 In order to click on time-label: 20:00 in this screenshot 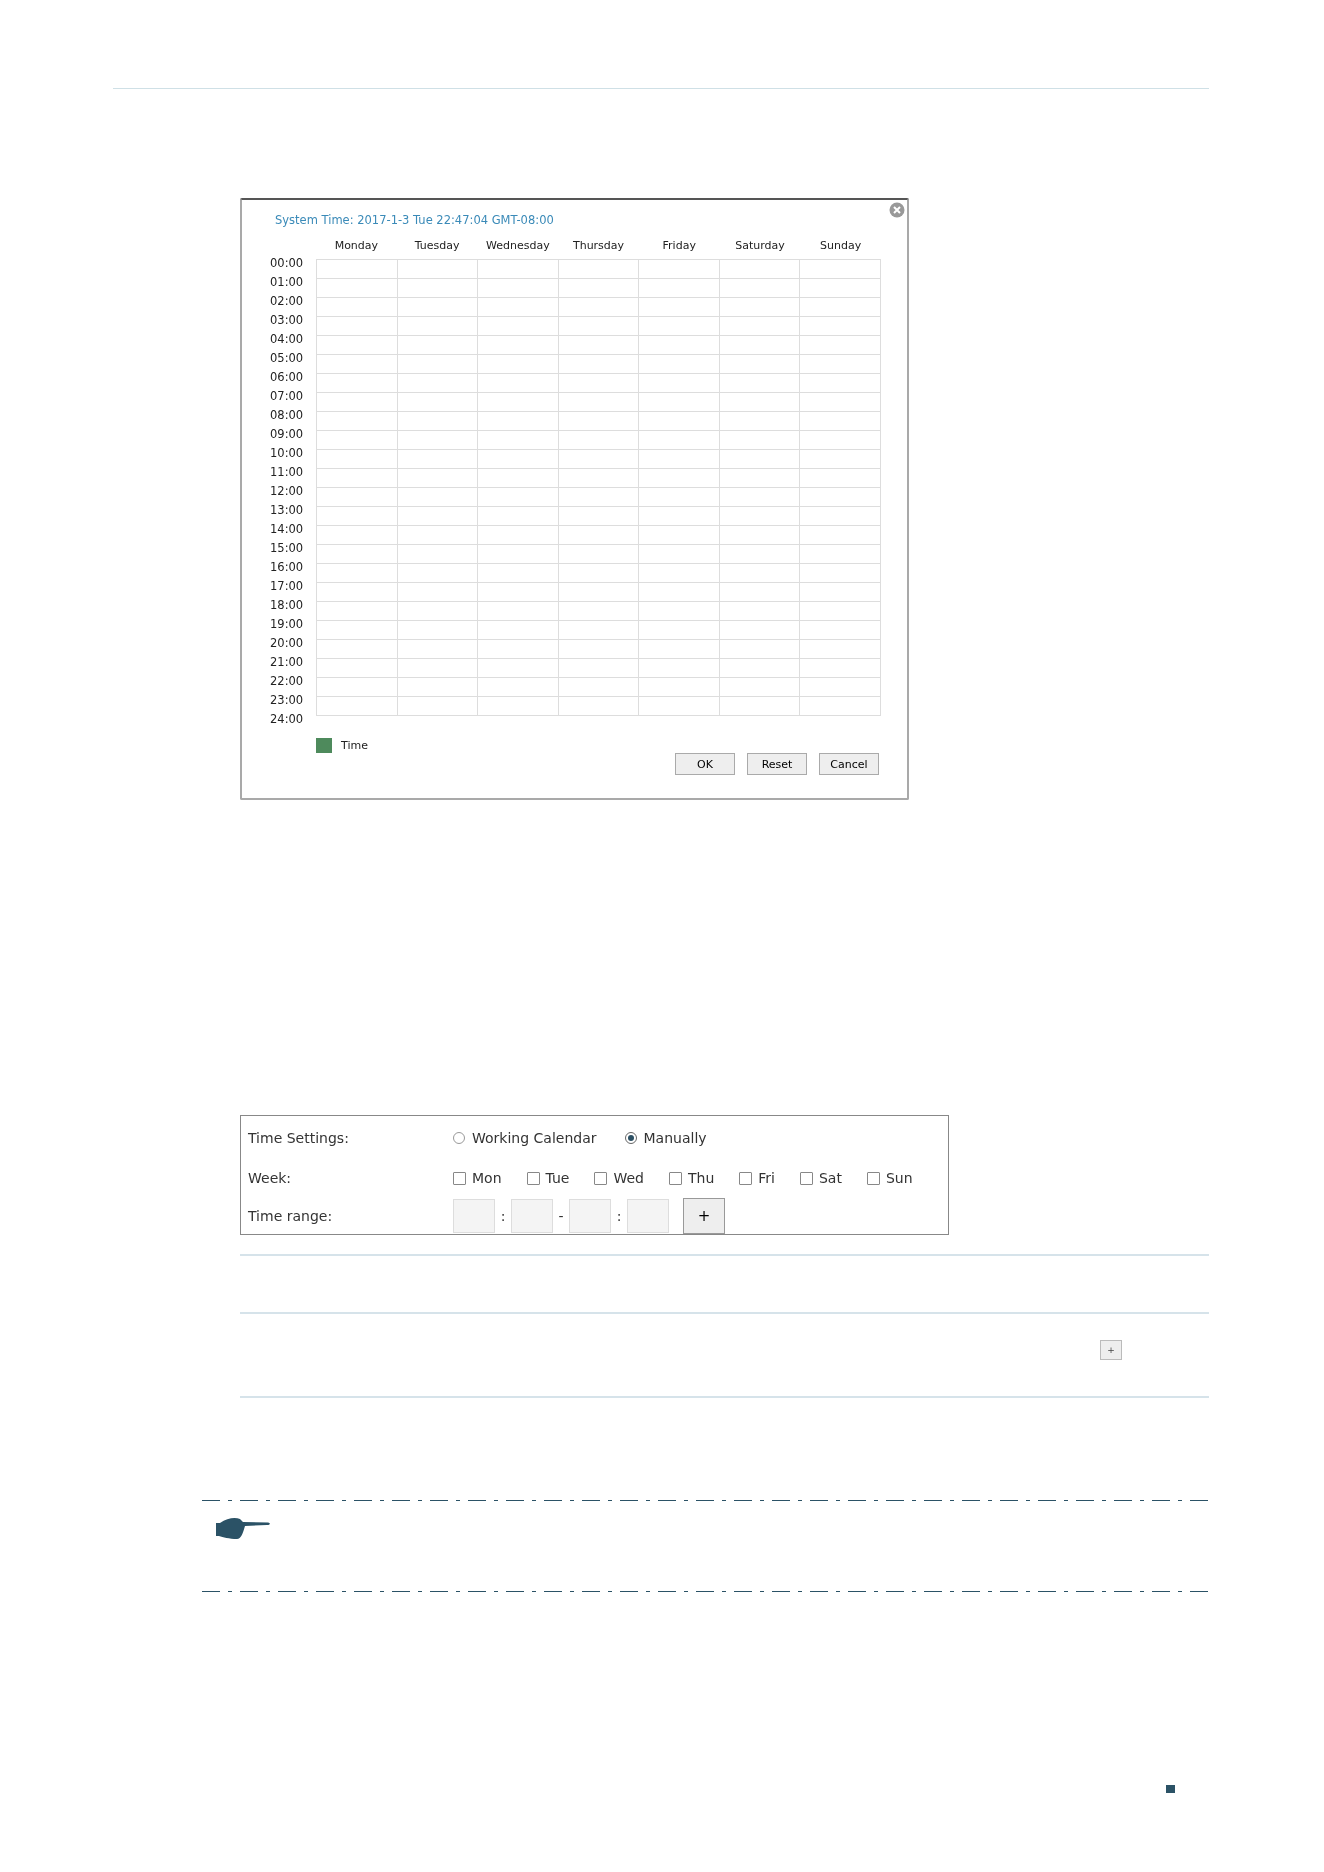, I will do `click(287, 643)`.